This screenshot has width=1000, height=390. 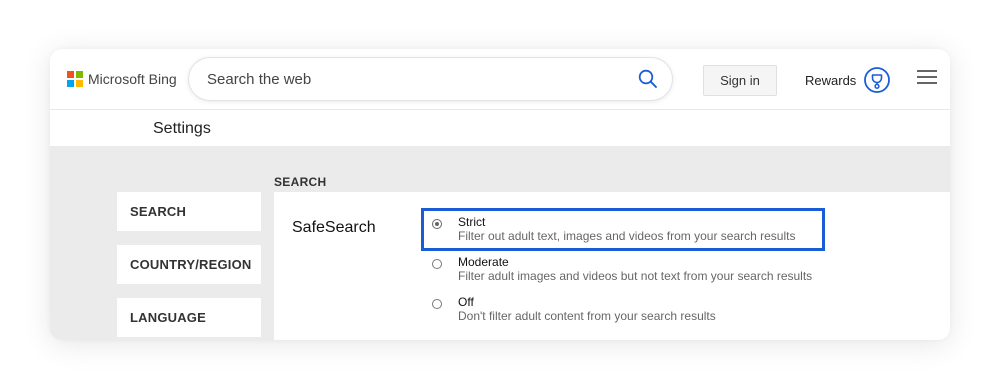 What do you see at coordinates (189, 264) in the screenshot?
I see `sidebar-item-country-region: COUNTRY/REGION` at bounding box center [189, 264].